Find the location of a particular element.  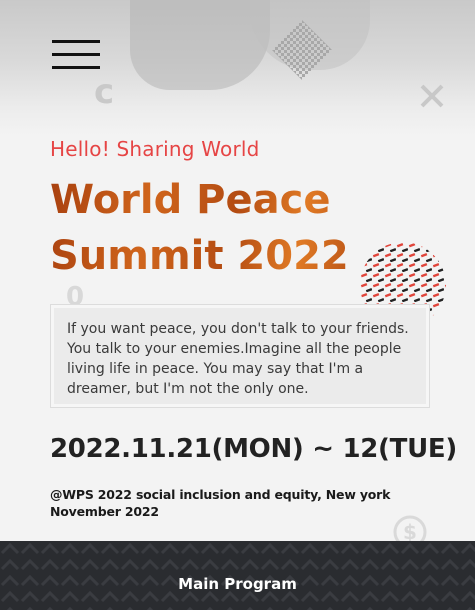

decorative-c-icon: c is located at coordinates (104, 92).